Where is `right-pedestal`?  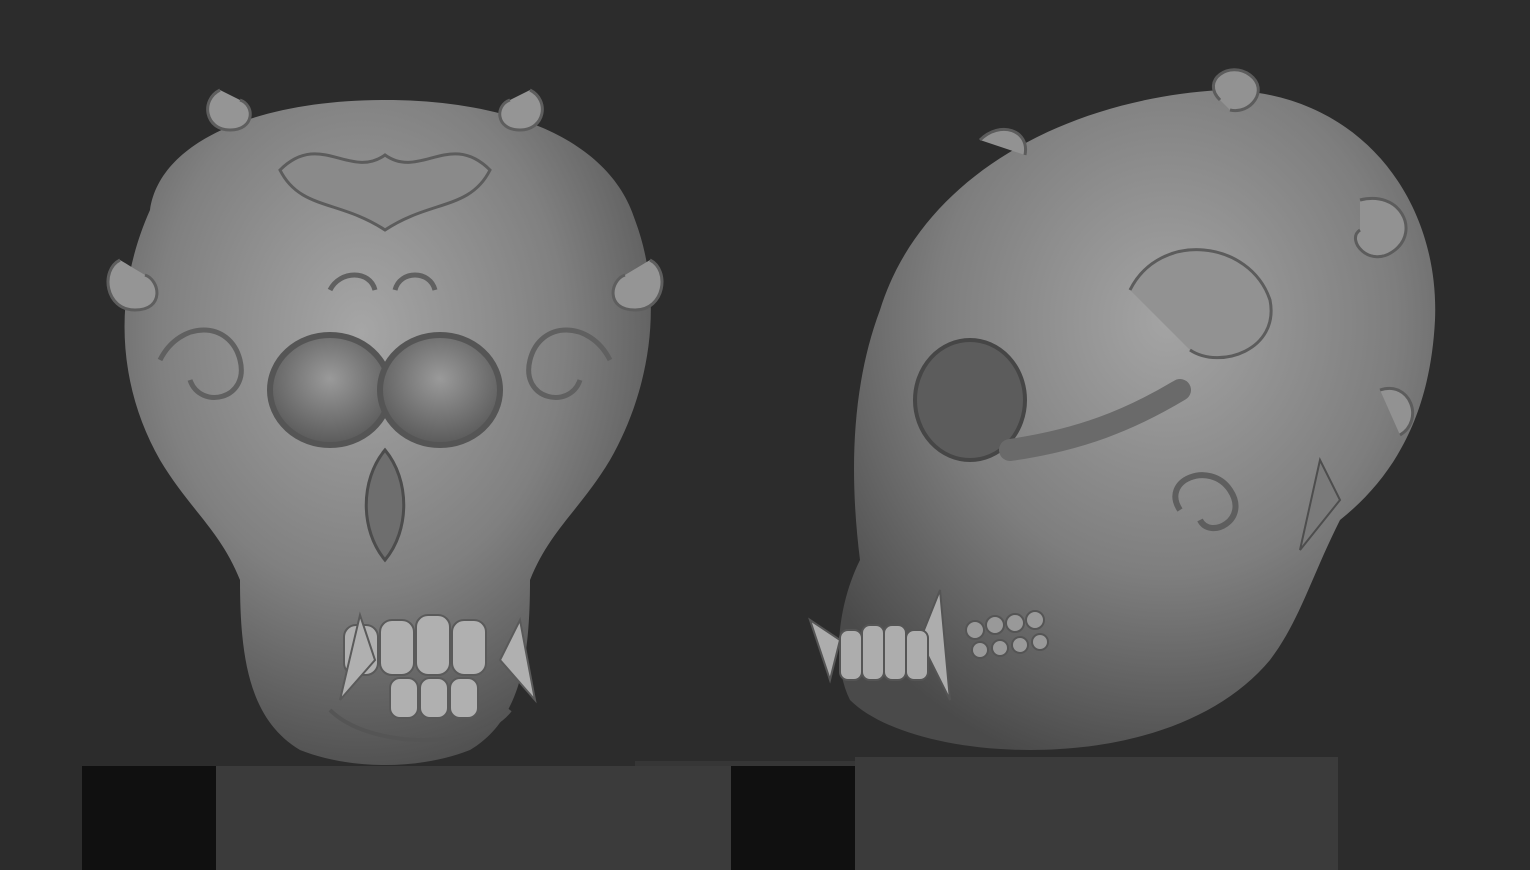 right-pedestal is located at coordinates (1096, 813).